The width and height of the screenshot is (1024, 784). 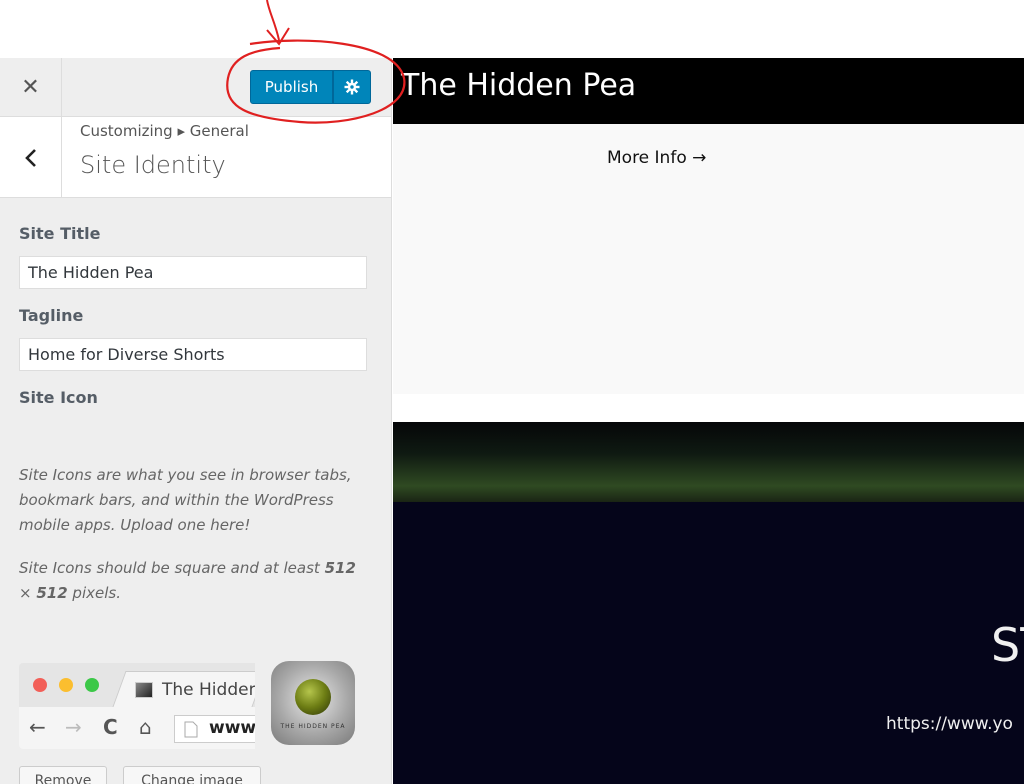 What do you see at coordinates (191, 729) in the screenshot?
I see `page-icon` at bounding box center [191, 729].